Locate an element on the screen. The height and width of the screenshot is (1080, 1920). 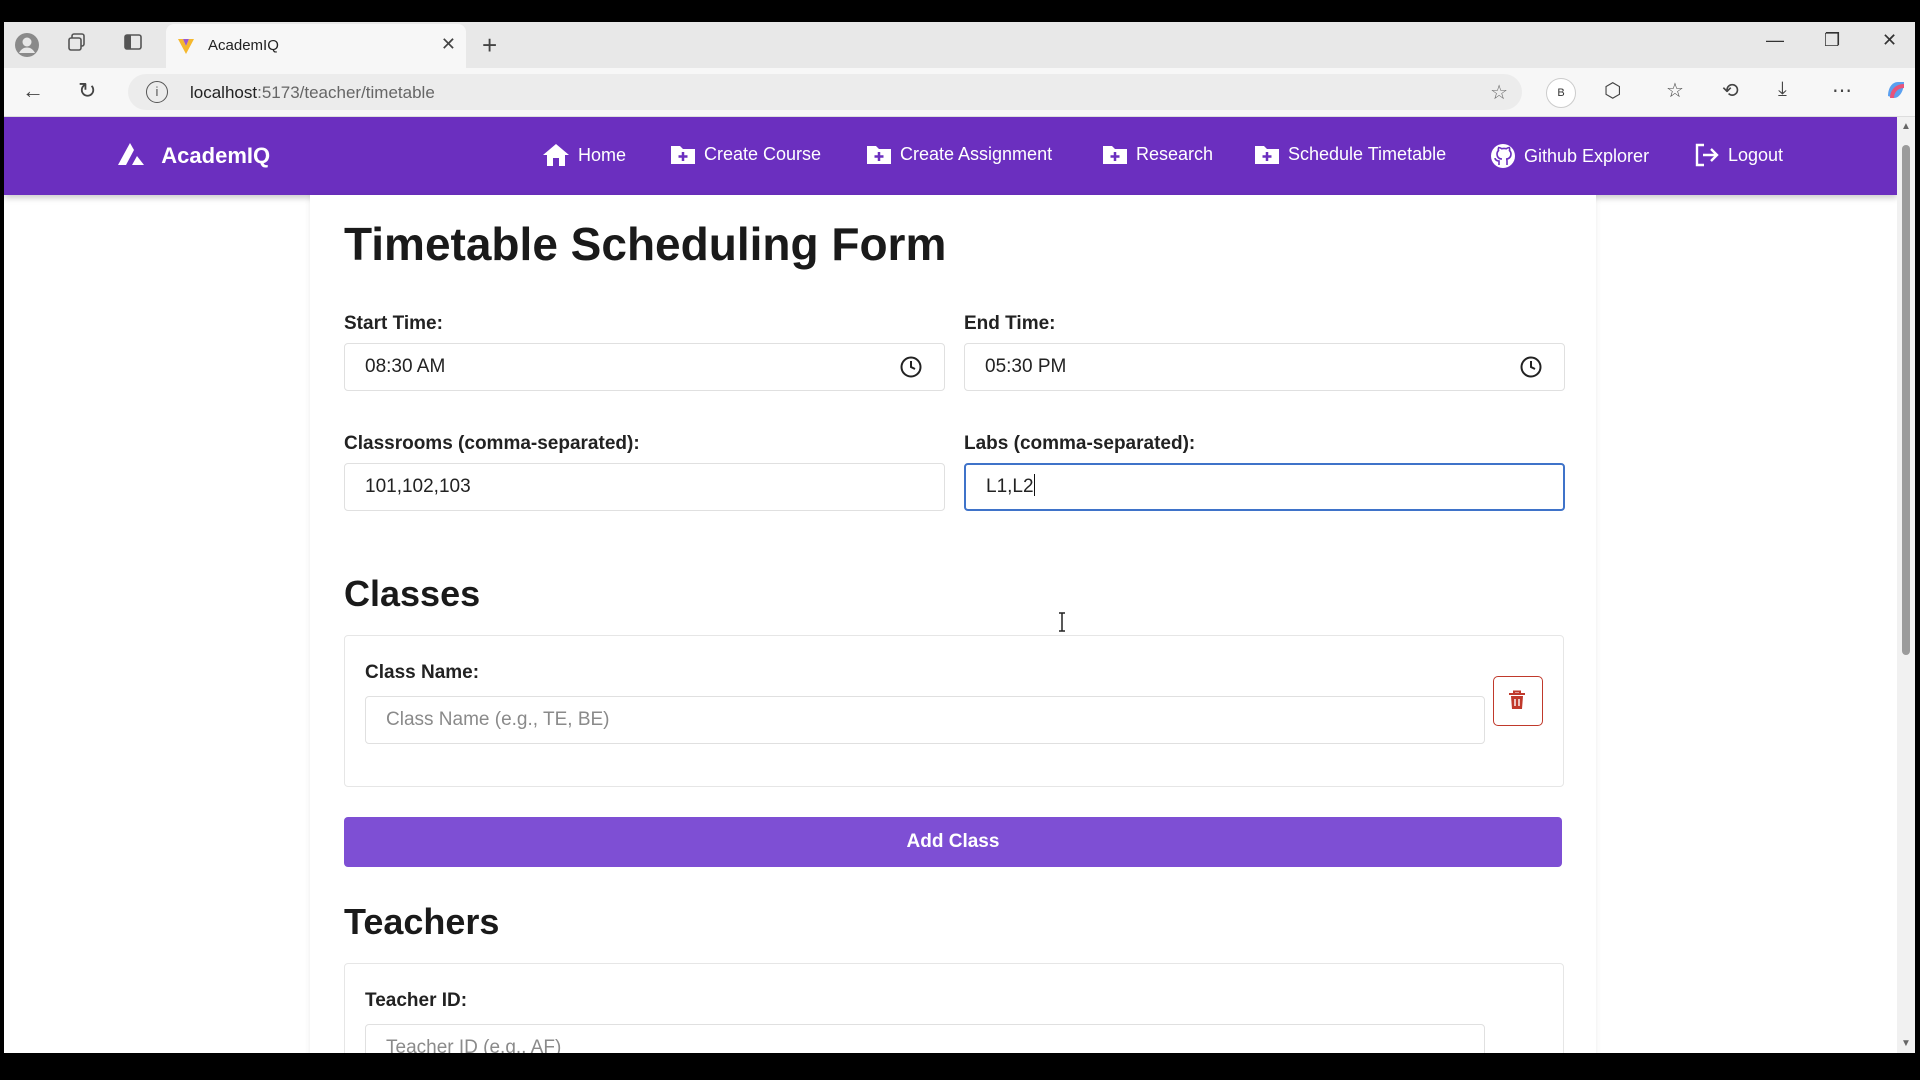
downloads-icon: ⤓ is located at coordinates (1782, 89).